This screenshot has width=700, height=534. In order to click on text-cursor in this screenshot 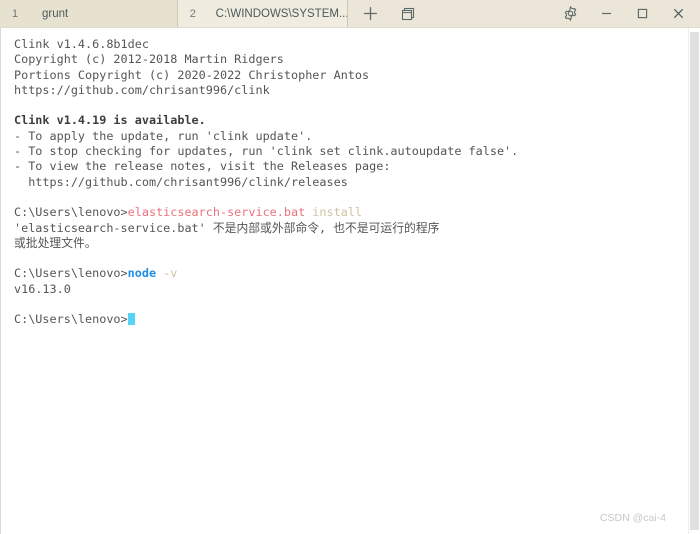, I will do `click(131, 319)`.